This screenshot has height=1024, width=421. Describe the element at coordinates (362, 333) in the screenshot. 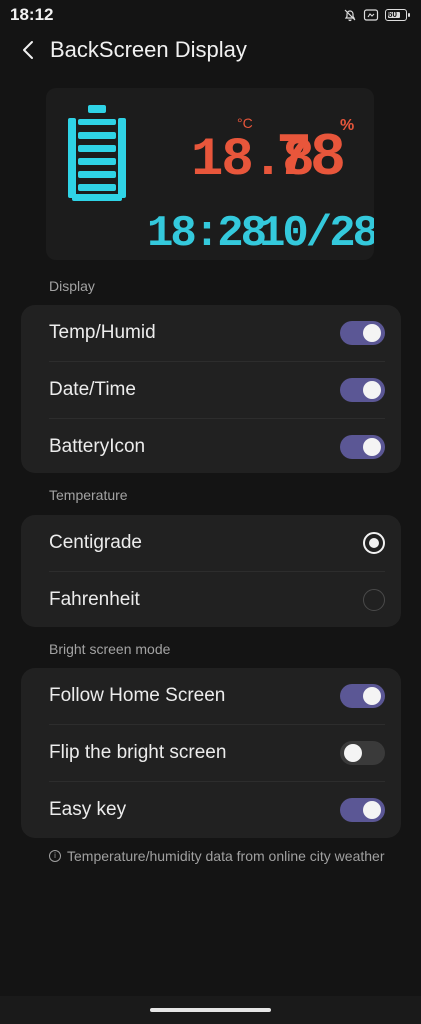

I see `temp-humid-toggle` at that location.